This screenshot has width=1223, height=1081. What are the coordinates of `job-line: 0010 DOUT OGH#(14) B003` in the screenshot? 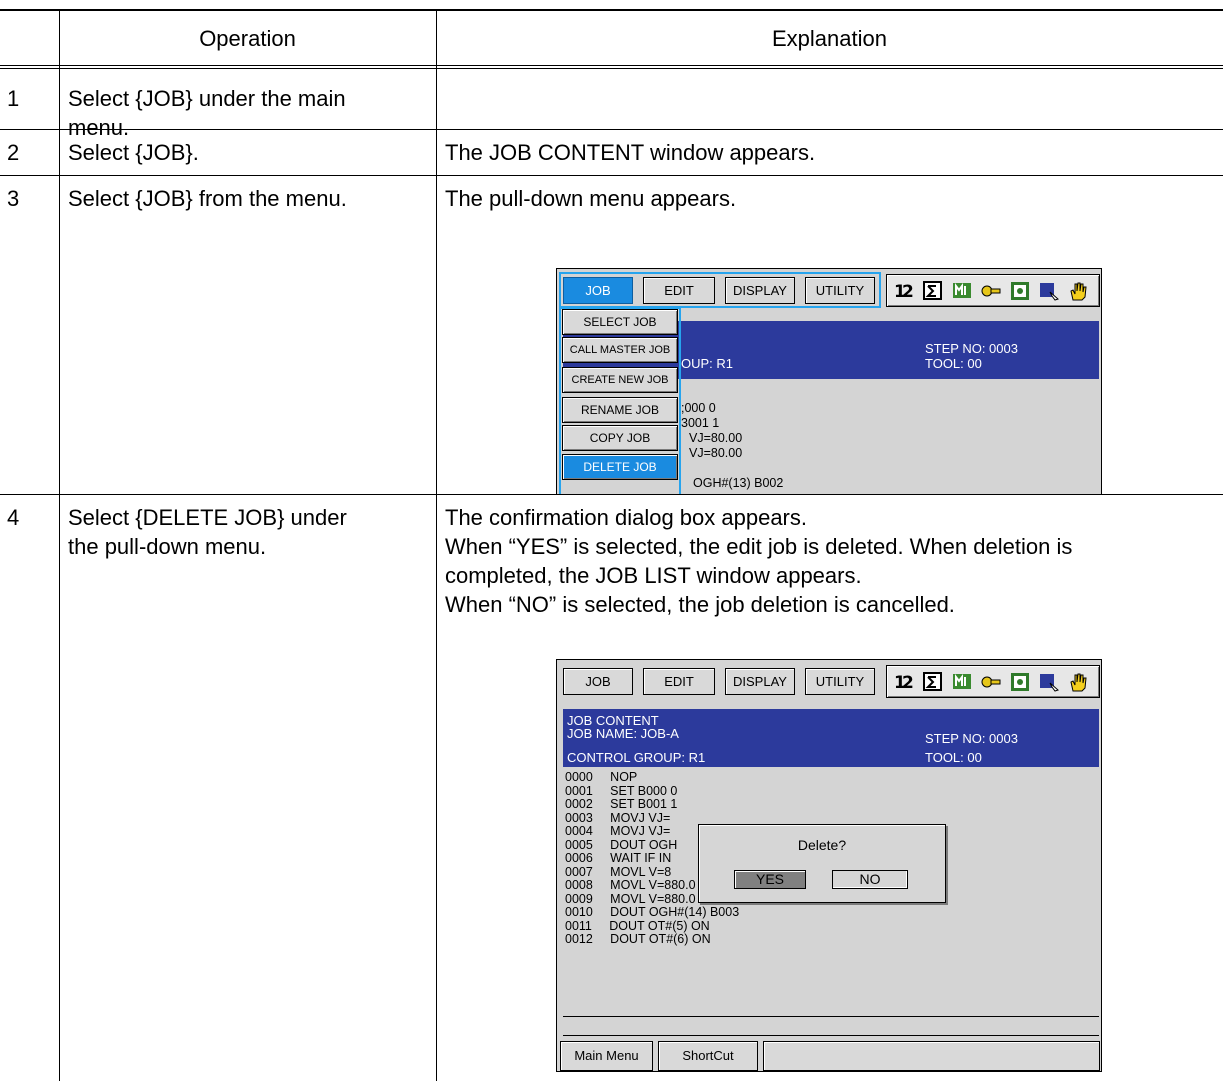 It's located at (652, 912).